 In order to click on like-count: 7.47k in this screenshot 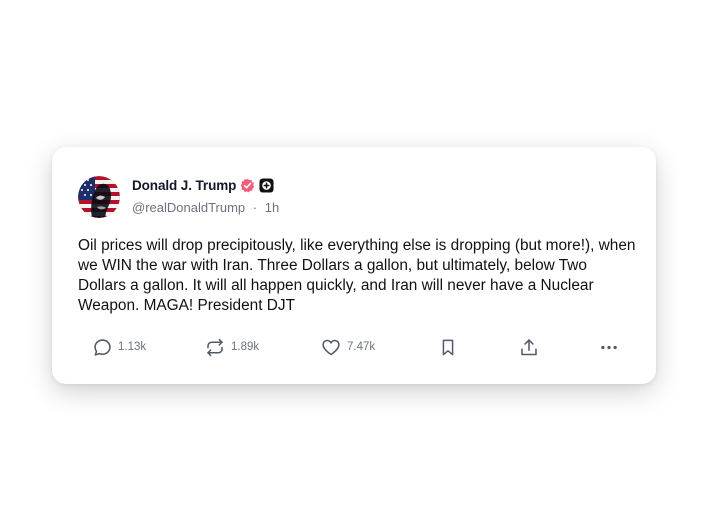, I will do `click(361, 347)`.